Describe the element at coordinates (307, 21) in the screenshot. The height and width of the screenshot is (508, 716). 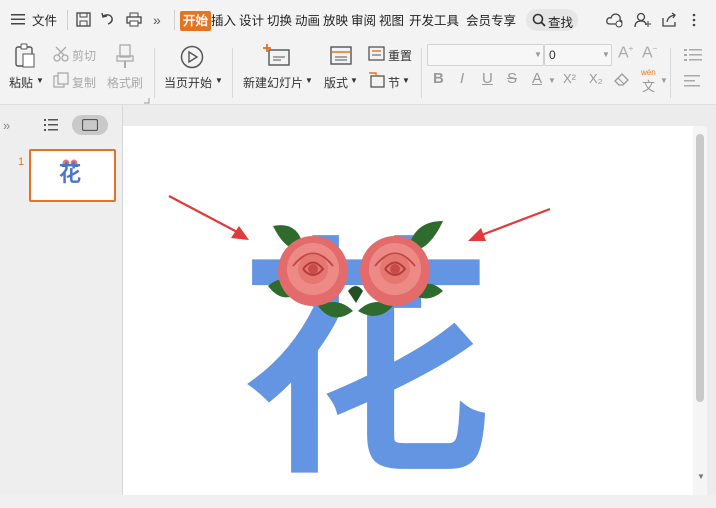
I see `tab-animation: 动画` at that location.